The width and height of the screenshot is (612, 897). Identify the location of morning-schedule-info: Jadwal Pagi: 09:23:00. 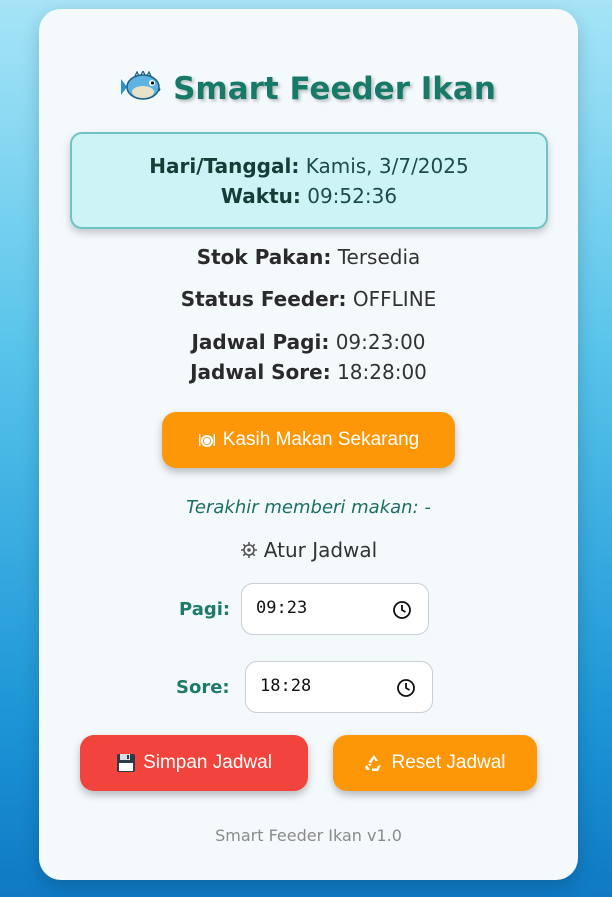
(308, 342).